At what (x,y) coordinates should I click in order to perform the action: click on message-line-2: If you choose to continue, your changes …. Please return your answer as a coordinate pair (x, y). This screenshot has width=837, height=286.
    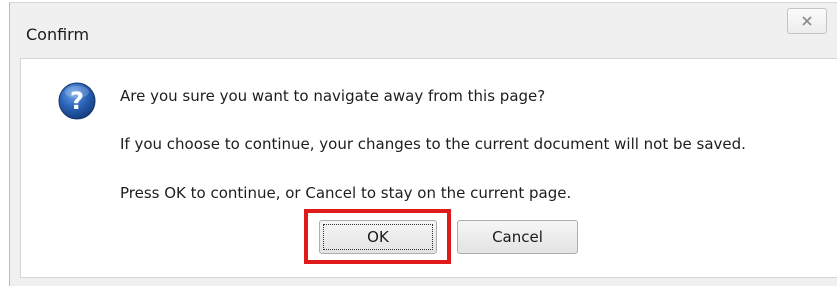
    Looking at the image, I should click on (433, 144).